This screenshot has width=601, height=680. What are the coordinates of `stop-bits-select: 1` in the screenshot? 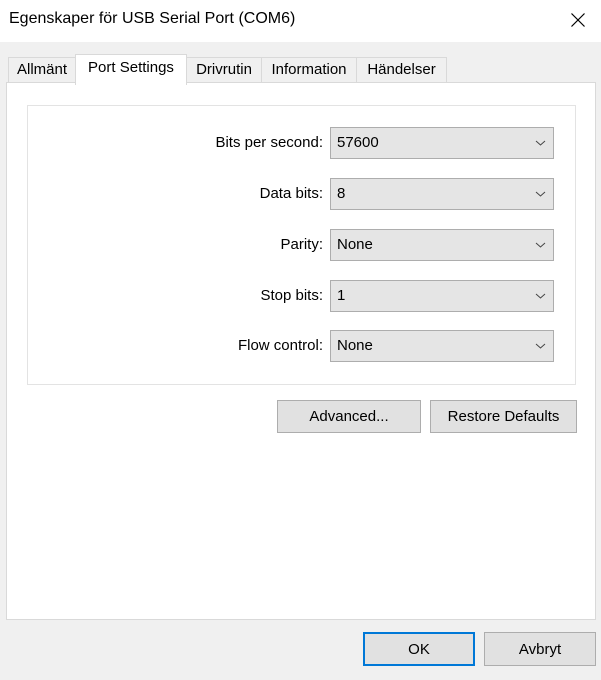 It's located at (442, 296).